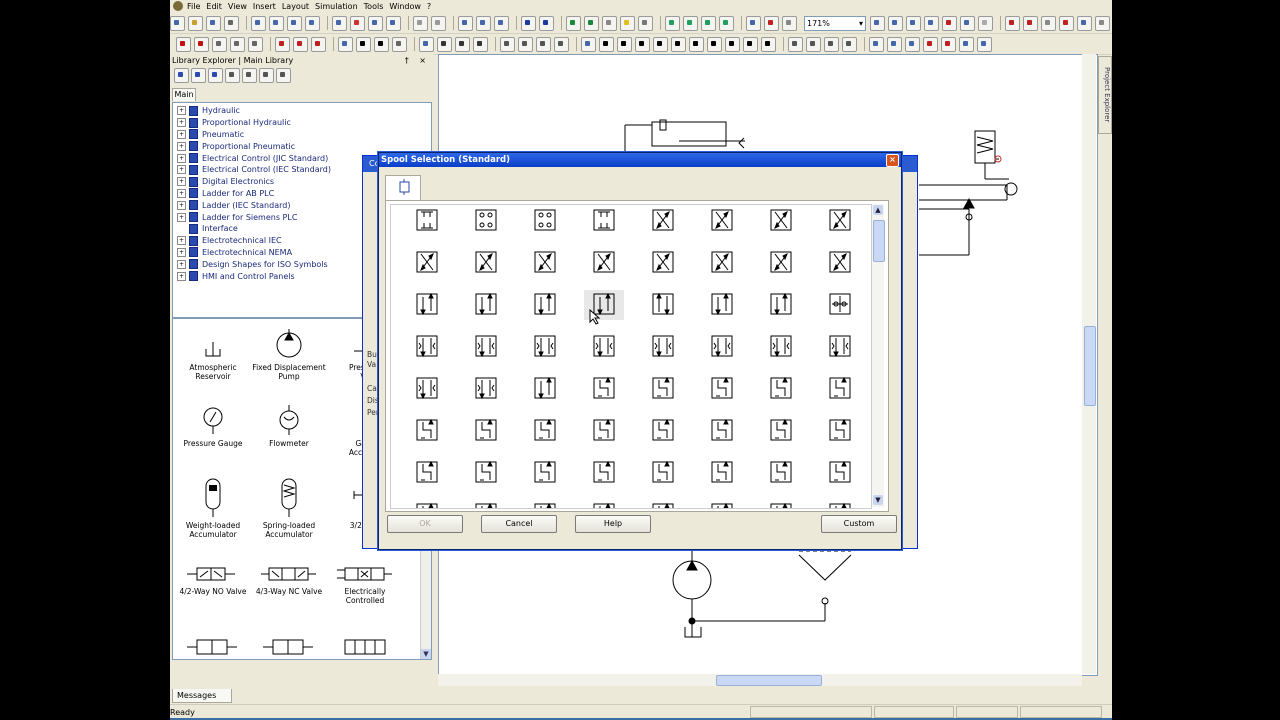  I want to click on scroll-up-icon: ▲, so click(878, 210).